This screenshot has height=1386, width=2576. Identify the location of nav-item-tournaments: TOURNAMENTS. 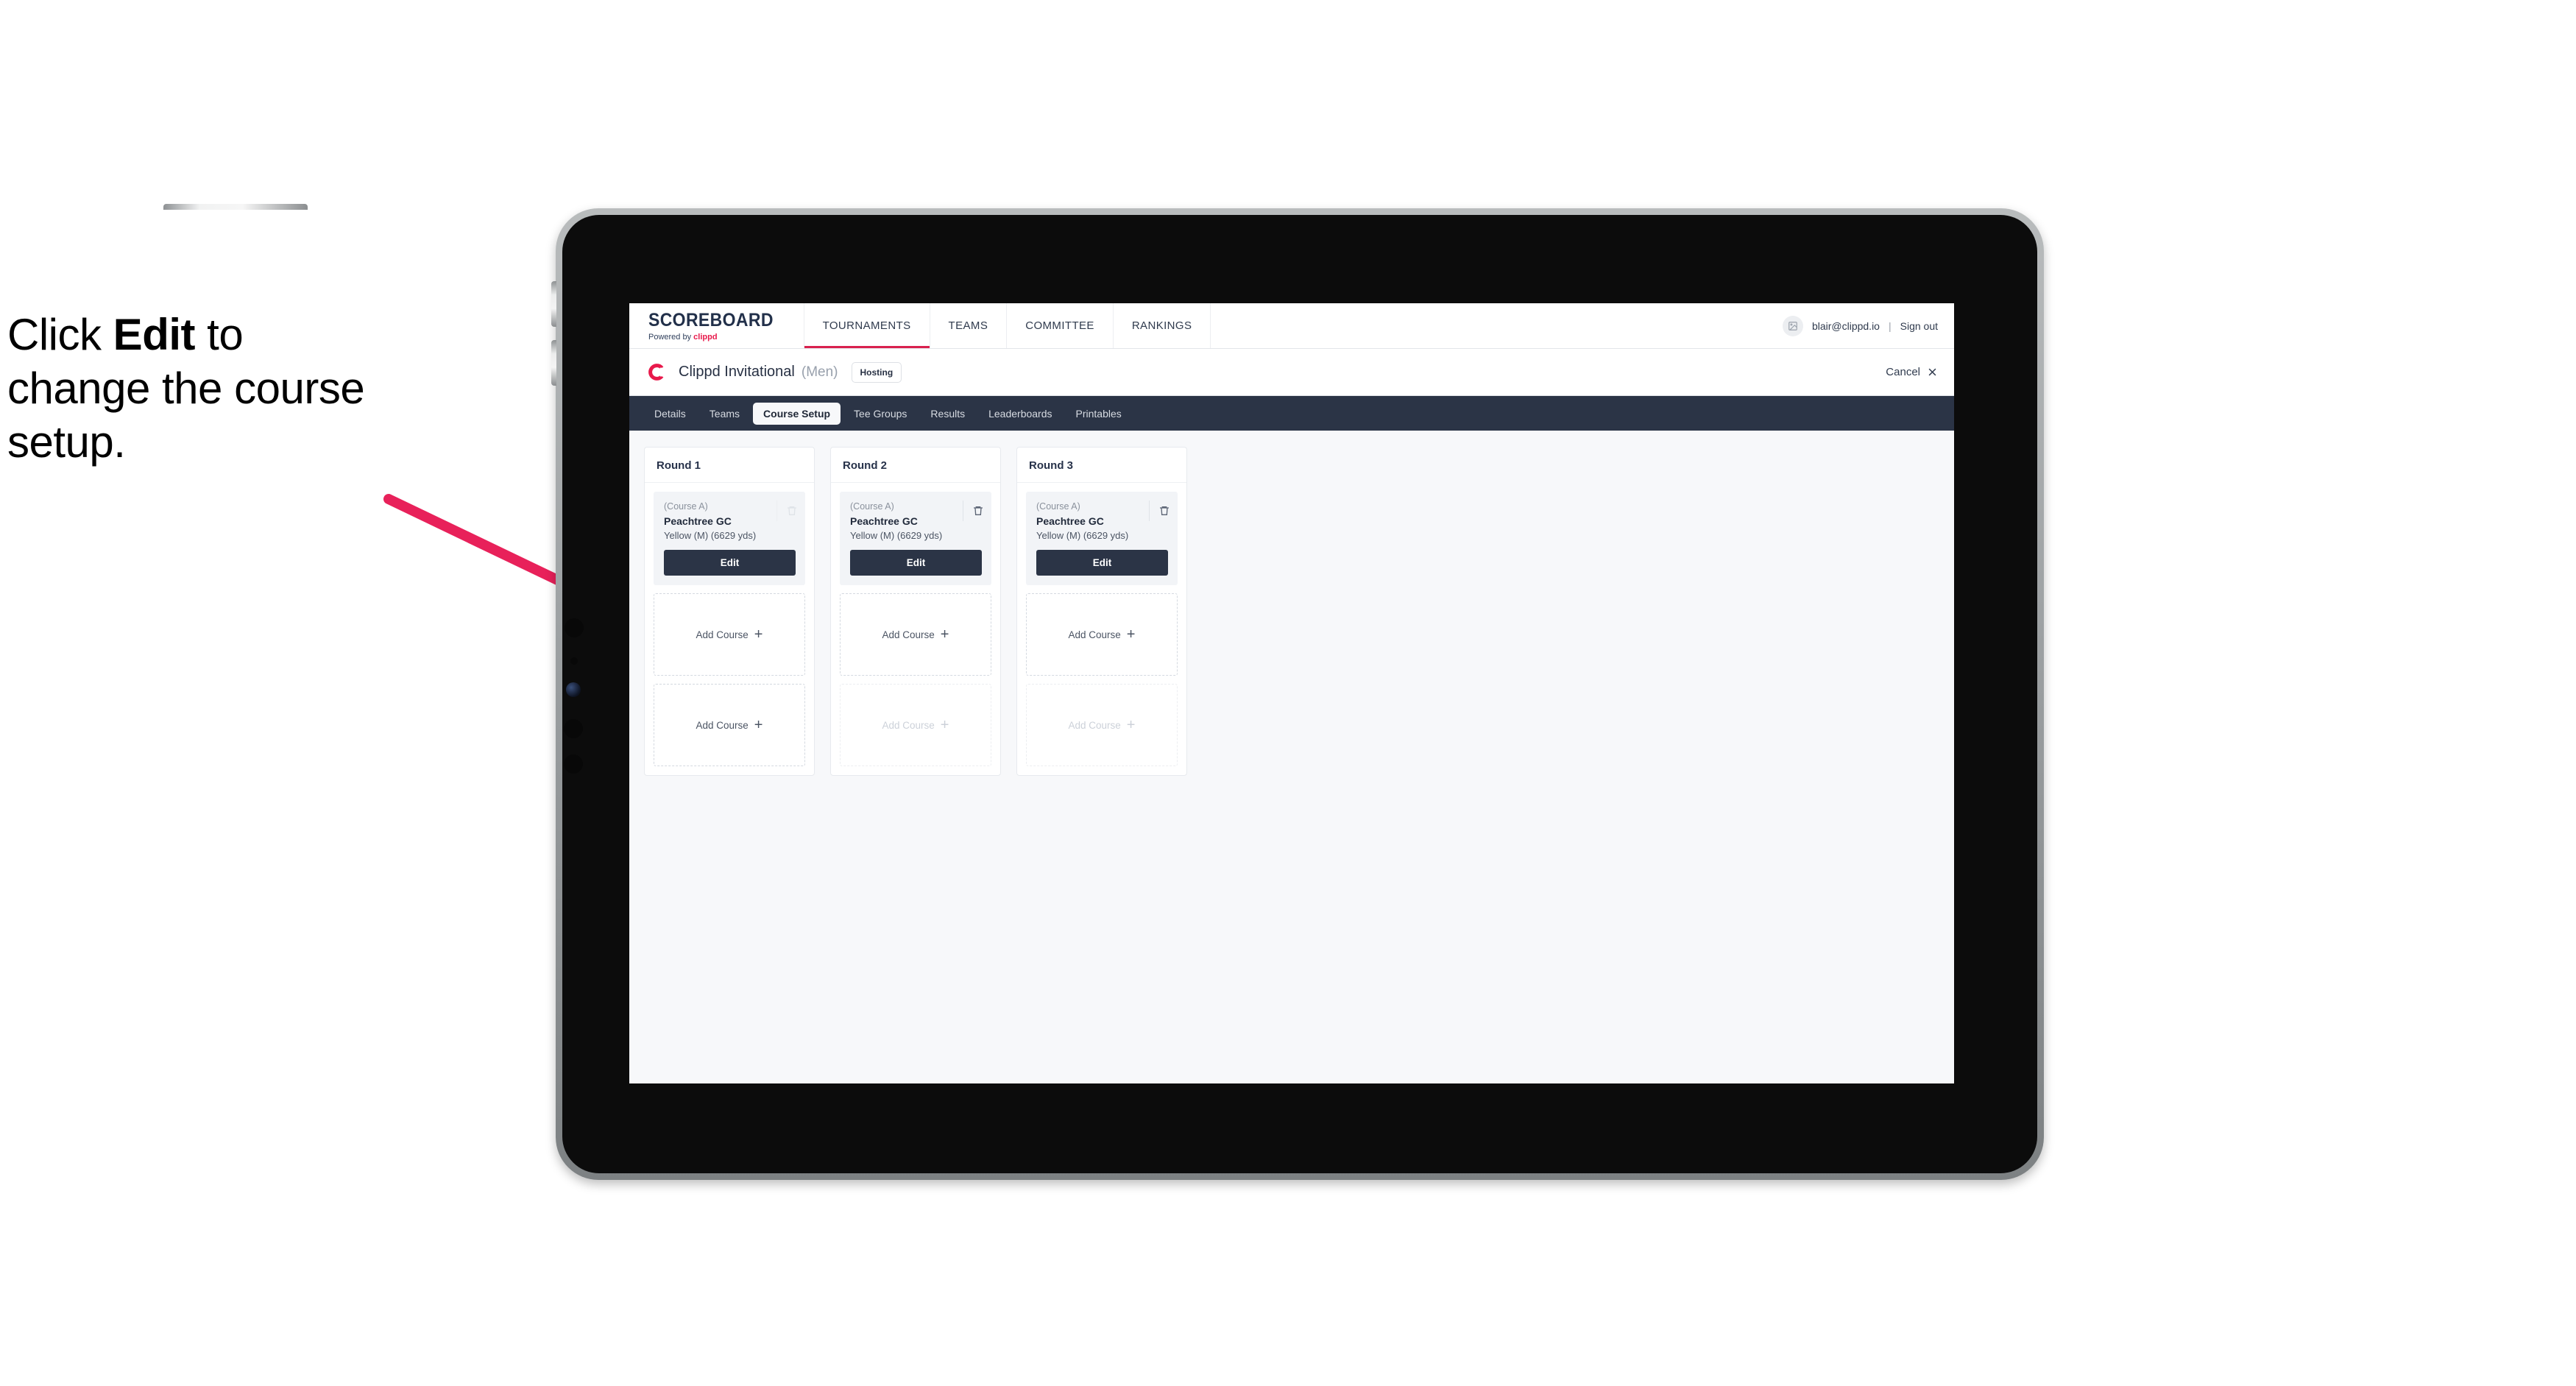
(866, 325).